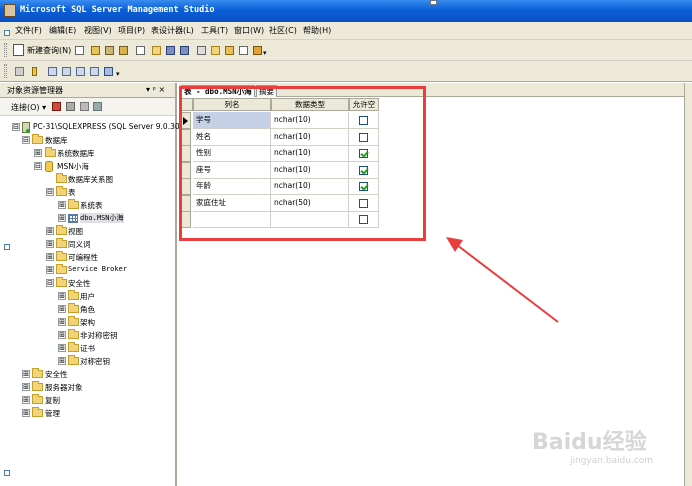 The width and height of the screenshot is (692, 486). Describe the element at coordinates (589, 442) in the screenshot. I see `watermark-logo: Baidu经验` at that location.